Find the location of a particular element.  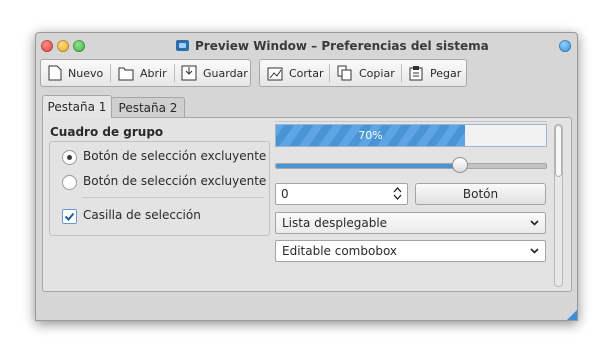

spin-arrows-icon is located at coordinates (397, 193).